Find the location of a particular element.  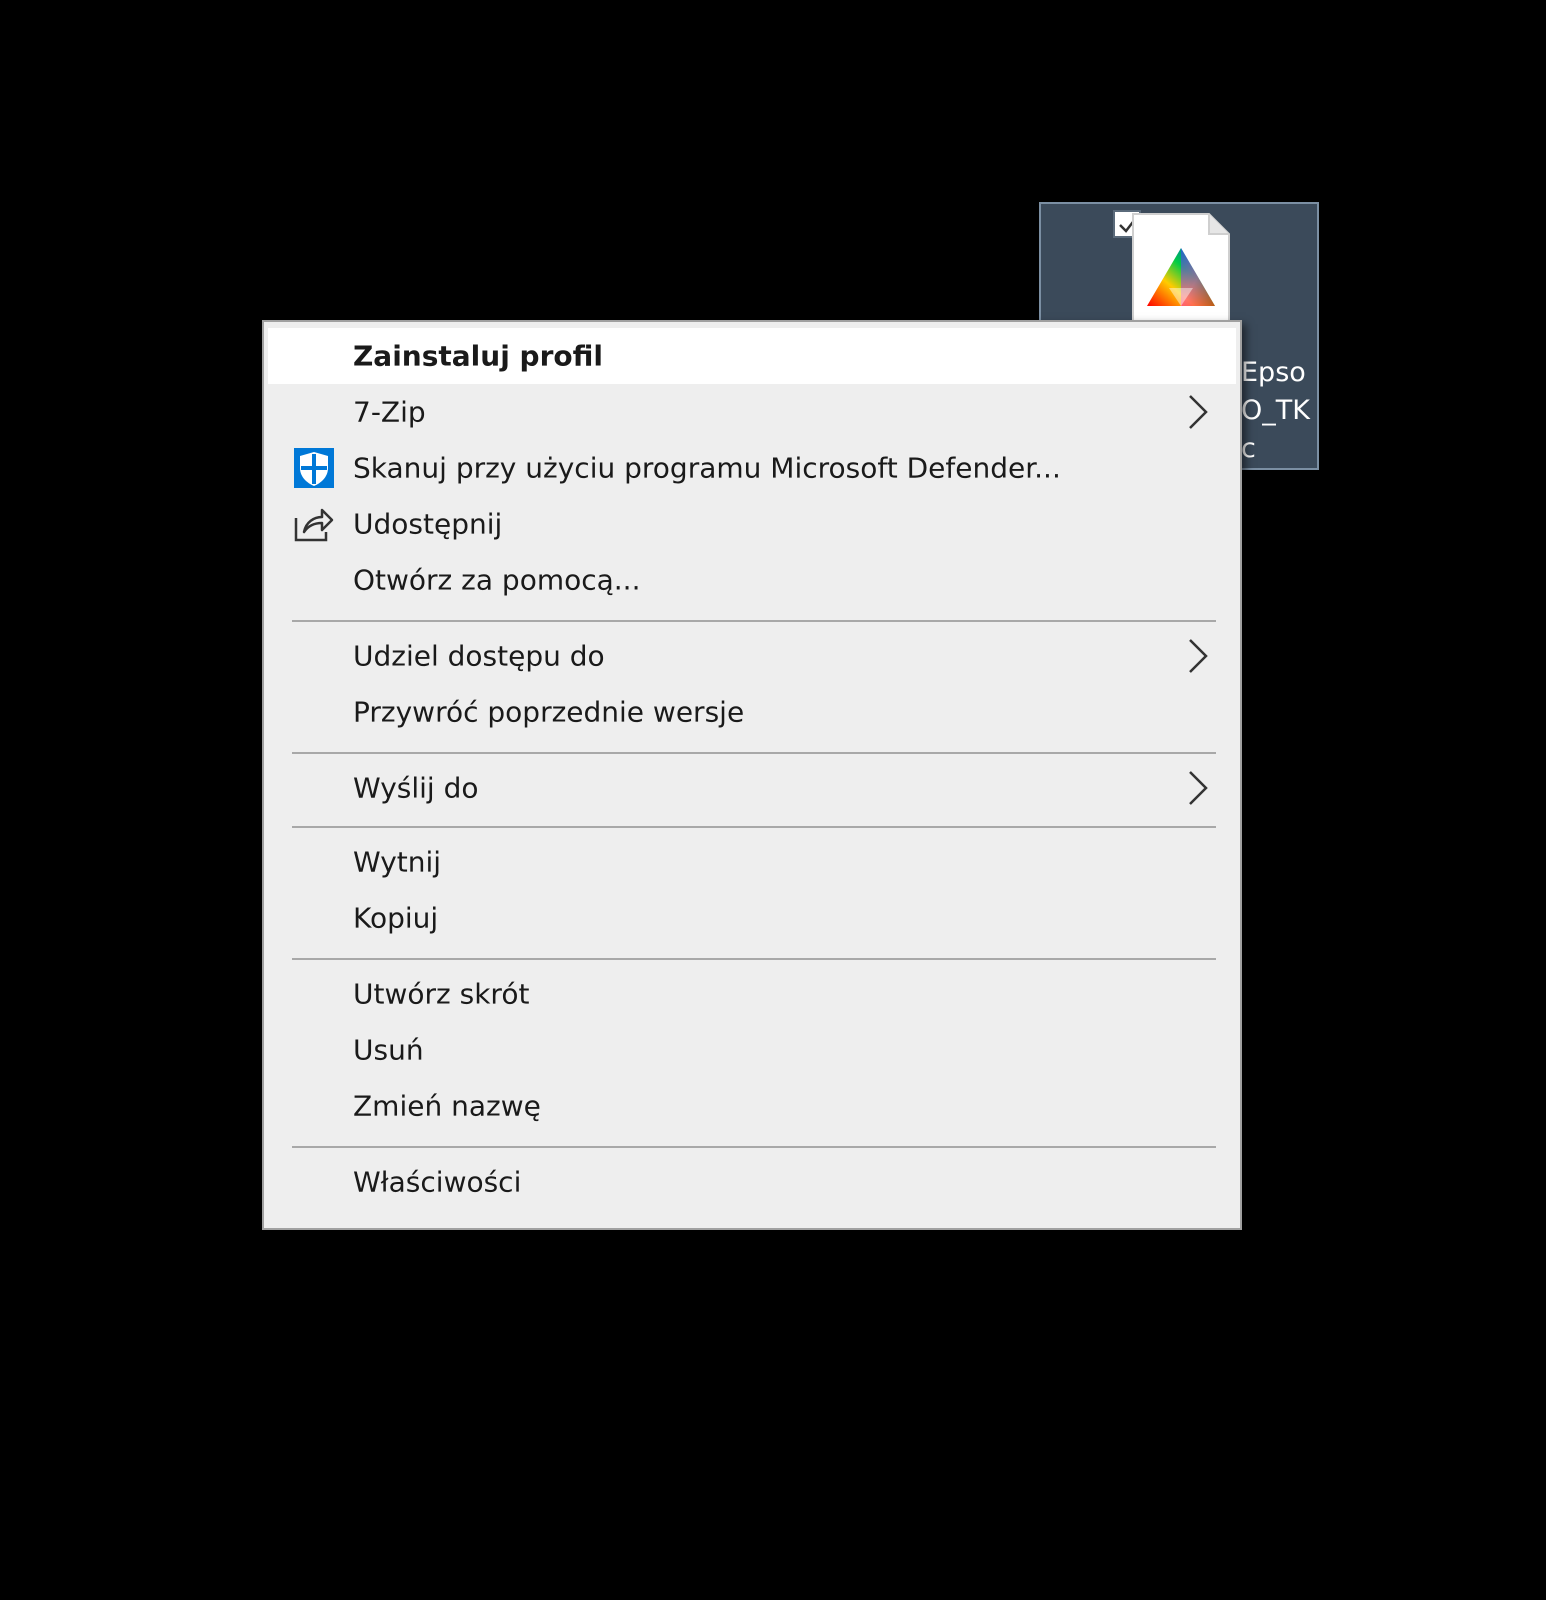

defender-shield-icon is located at coordinates (314, 468).